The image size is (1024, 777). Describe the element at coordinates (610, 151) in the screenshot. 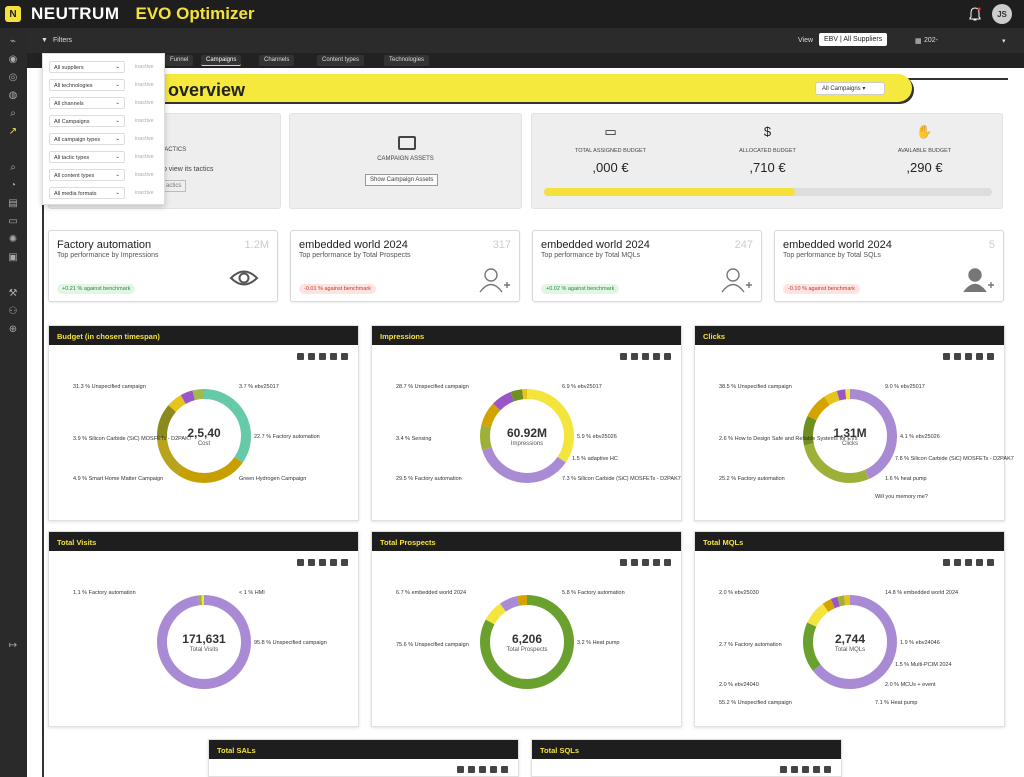

I see `total-budget-label: TOTAL ASSIGNED BUDGET` at that location.